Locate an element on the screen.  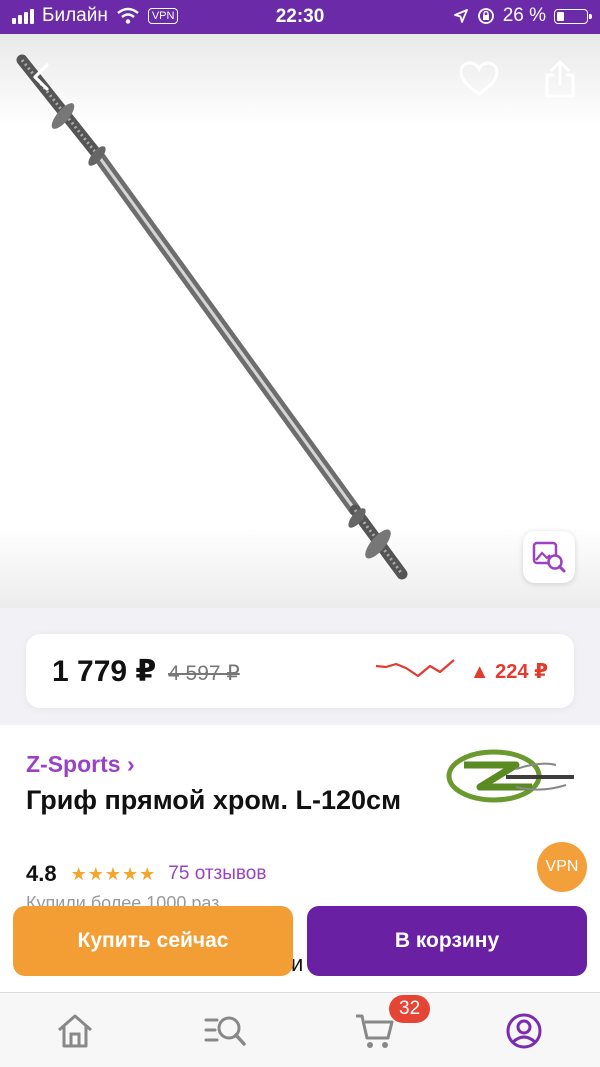
battery-icon is located at coordinates (573, 16).